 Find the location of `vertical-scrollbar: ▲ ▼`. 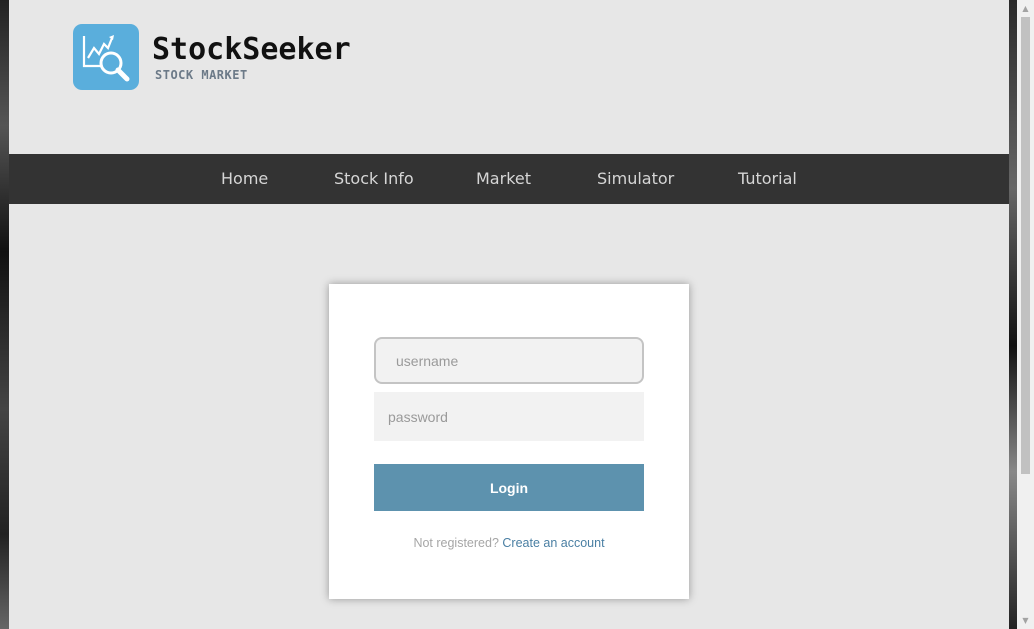

vertical-scrollbar: ▲ ▼ is located at coordinates (1025, 314).